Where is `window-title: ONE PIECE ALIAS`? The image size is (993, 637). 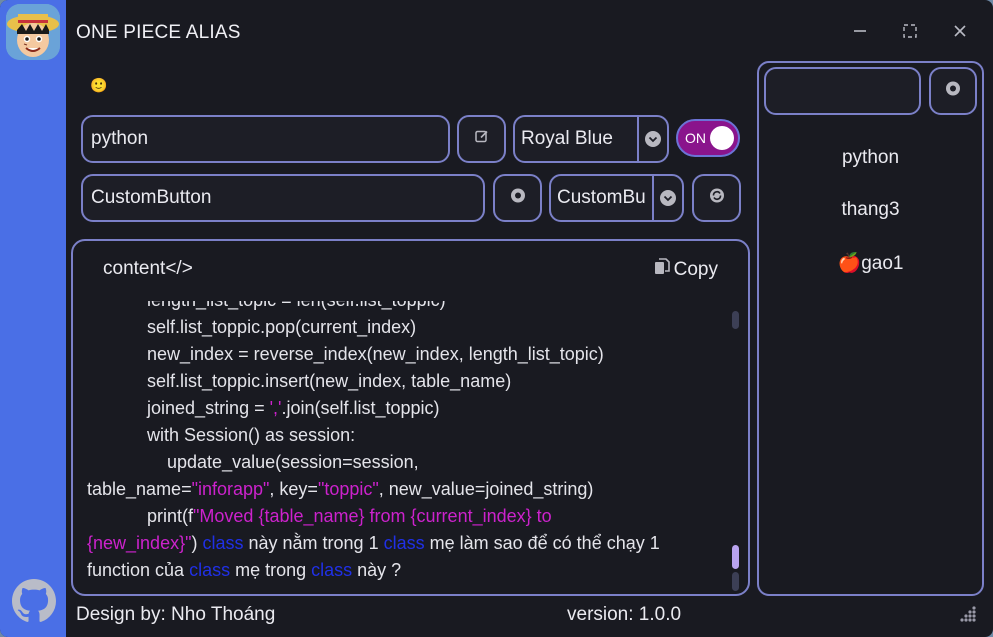
window-title: ONE PIECE ALIAS is located at coordinates (158, 32).